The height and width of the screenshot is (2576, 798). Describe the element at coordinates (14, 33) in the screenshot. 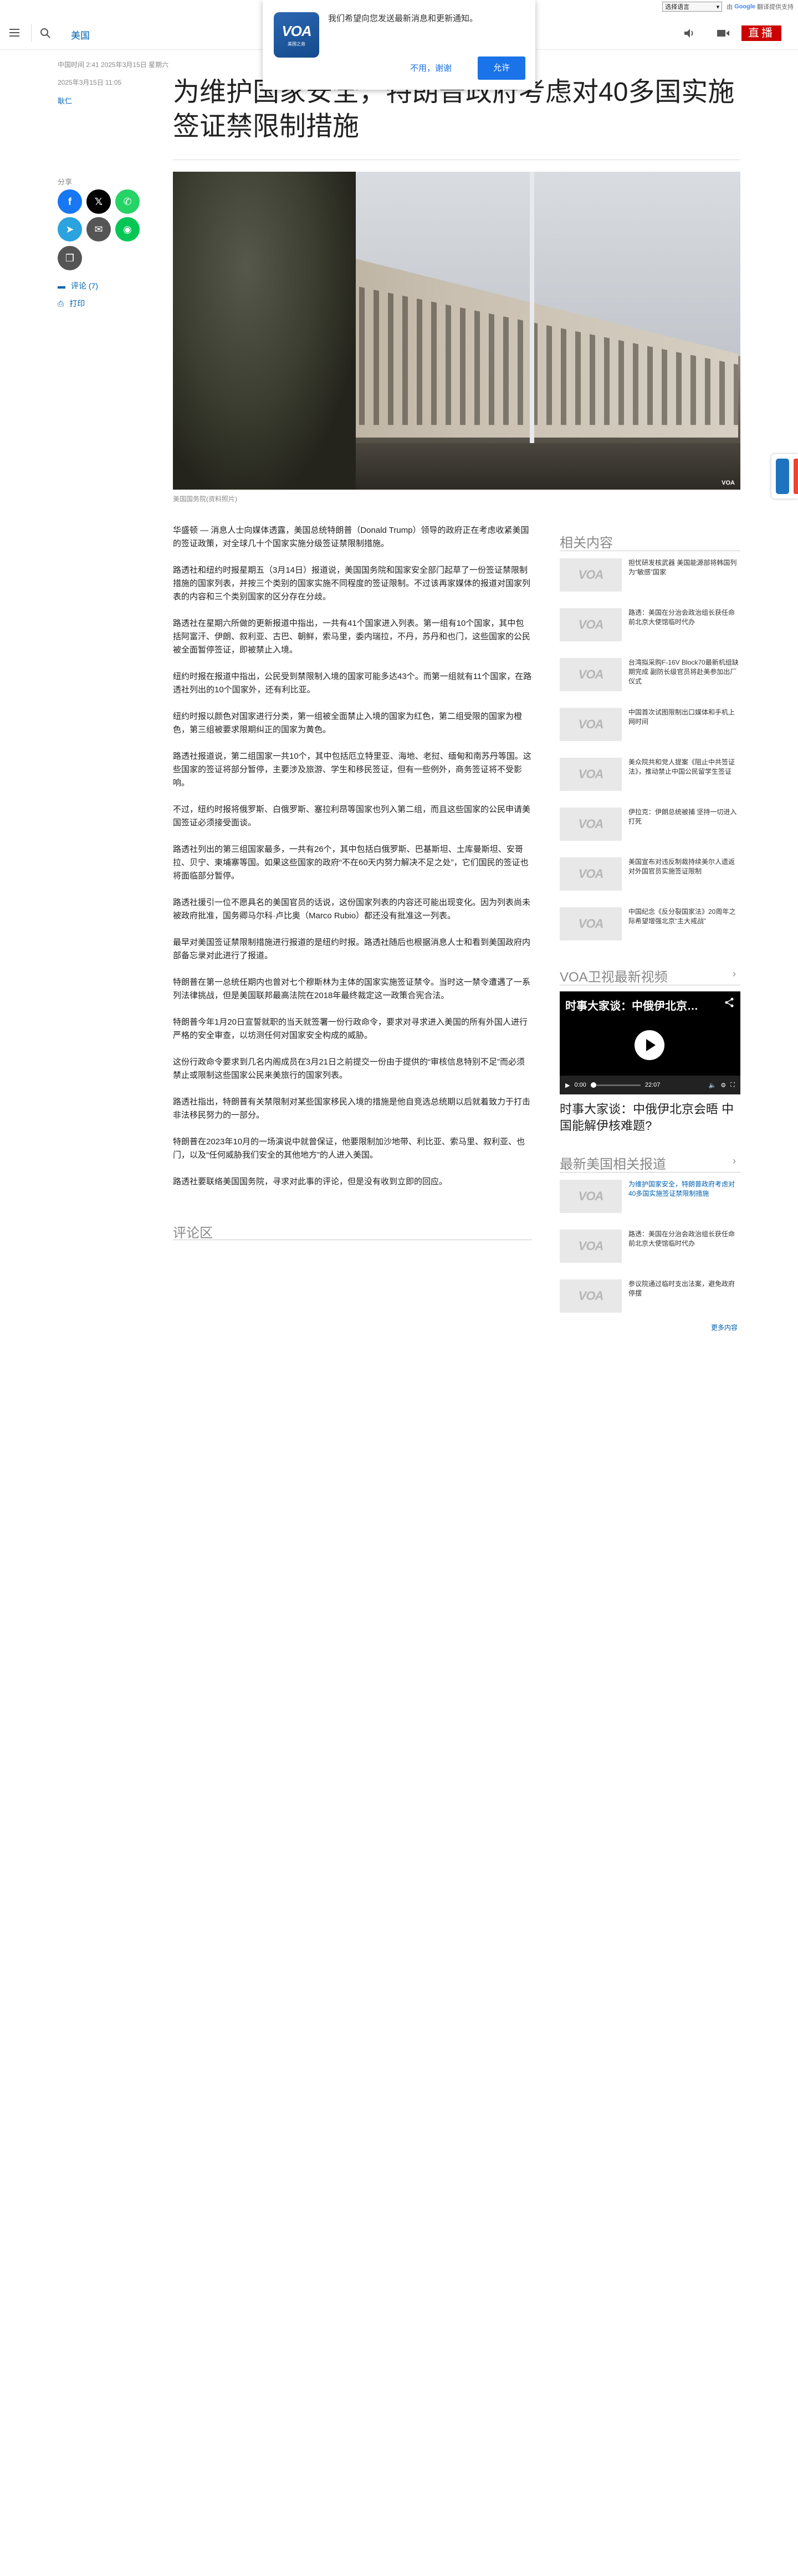

I see `menu-button` at that location.